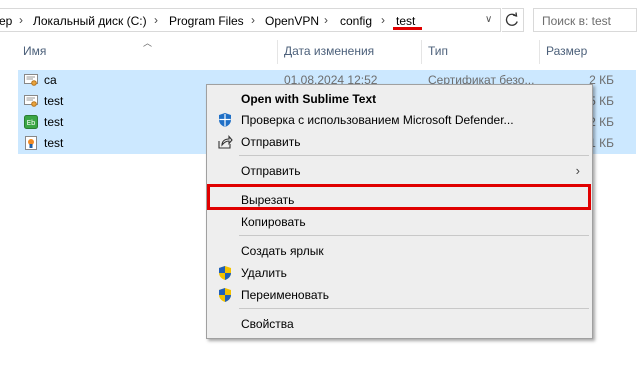  I want to click on breadcrumb-test: test, so click(405, 21).